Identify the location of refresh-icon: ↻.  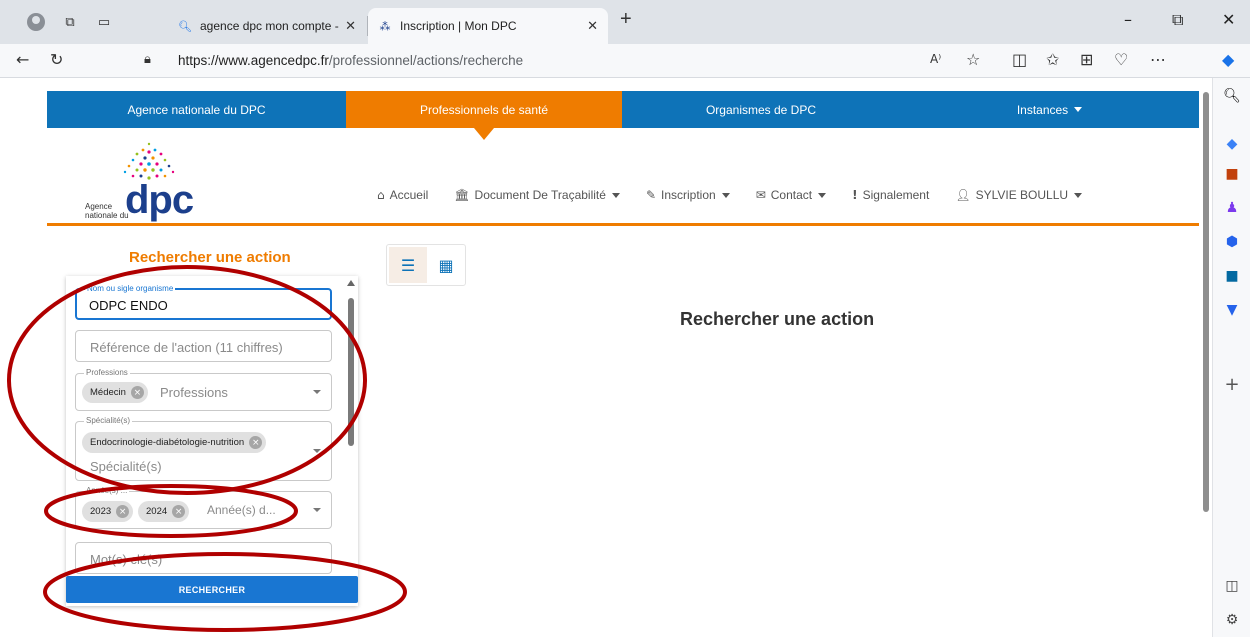
(56, 59).